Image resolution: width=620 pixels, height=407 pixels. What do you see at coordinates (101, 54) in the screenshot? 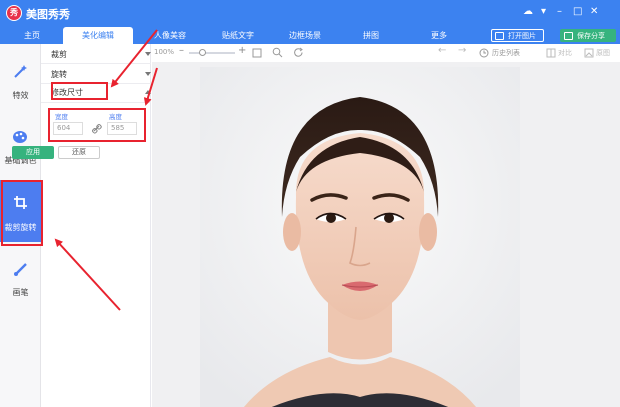
I see `crop-option: 裁剪` at bounding box center [101, 54].